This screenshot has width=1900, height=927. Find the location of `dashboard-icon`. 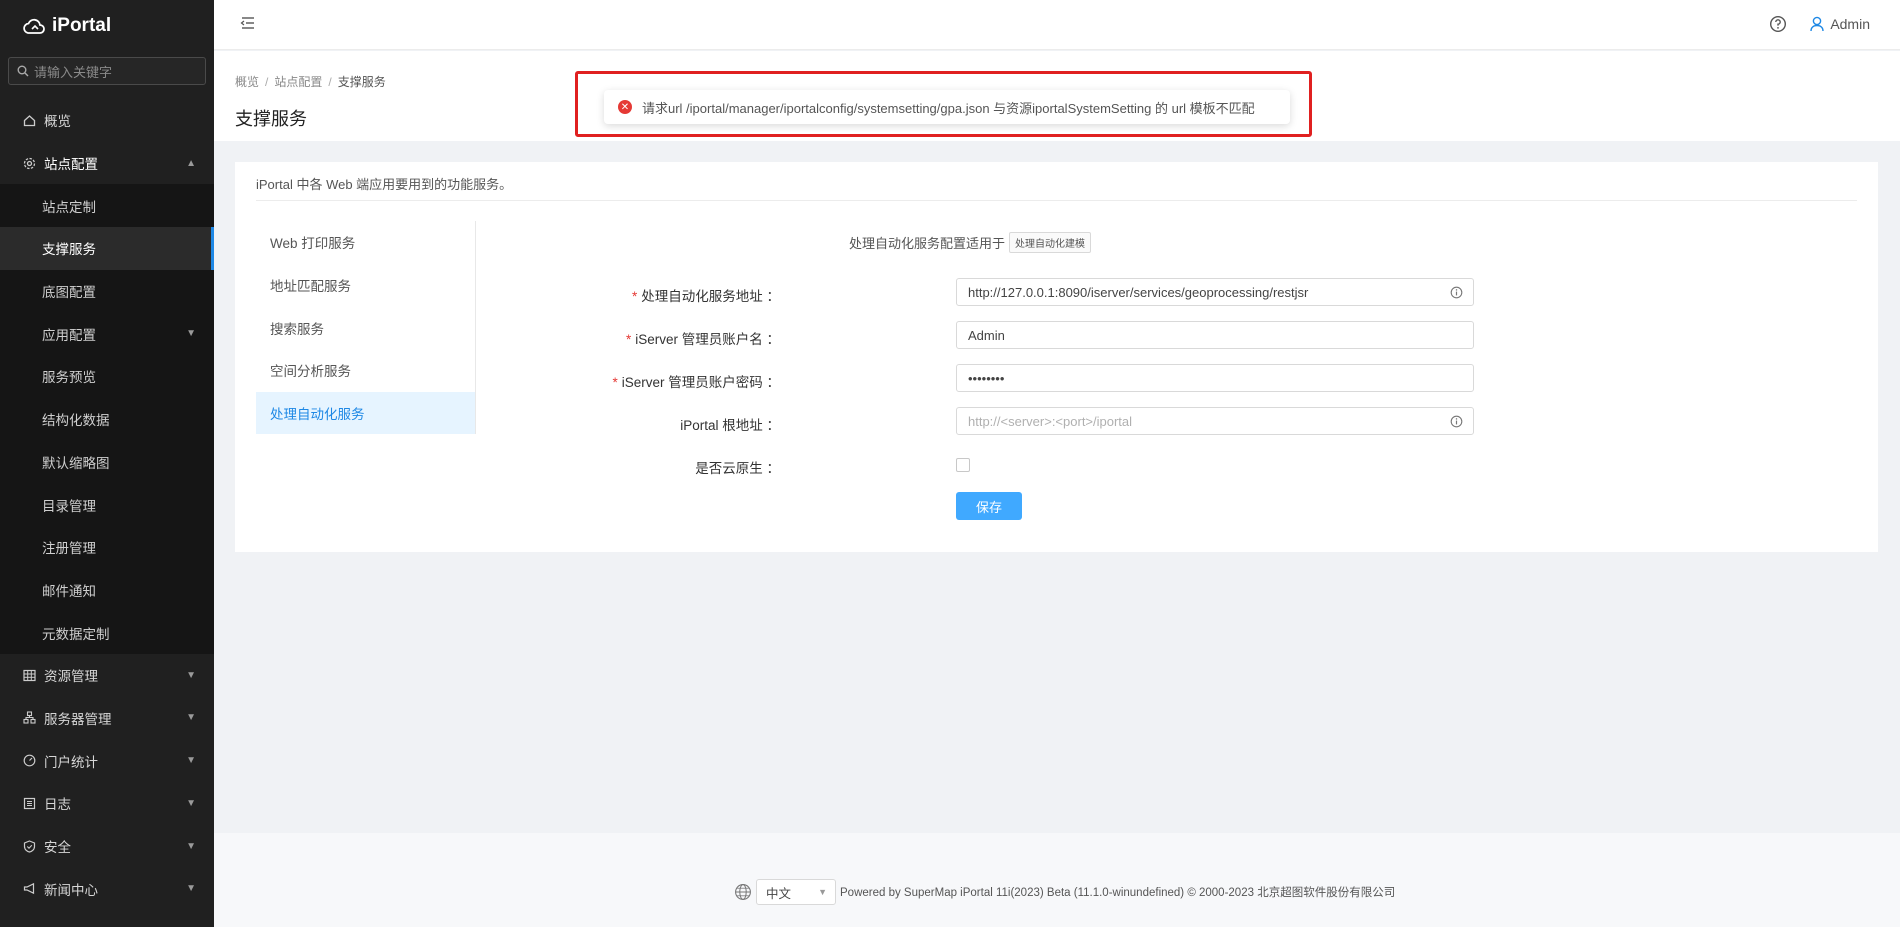

dashboard-icon is located at coordinates (29, 761).